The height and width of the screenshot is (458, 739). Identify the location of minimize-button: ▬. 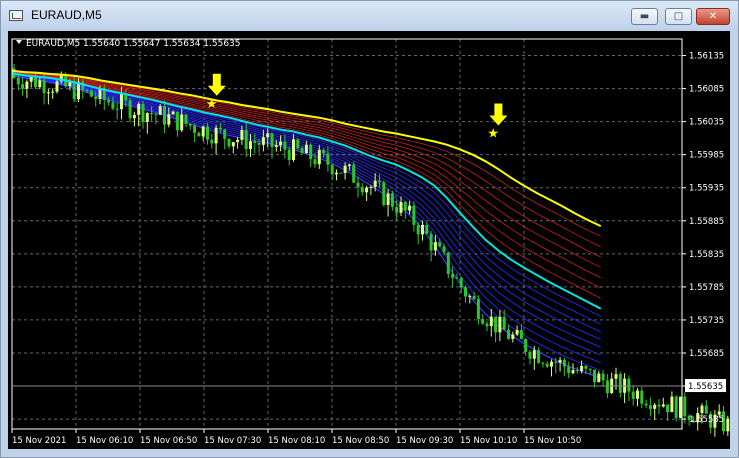
(644, 16).